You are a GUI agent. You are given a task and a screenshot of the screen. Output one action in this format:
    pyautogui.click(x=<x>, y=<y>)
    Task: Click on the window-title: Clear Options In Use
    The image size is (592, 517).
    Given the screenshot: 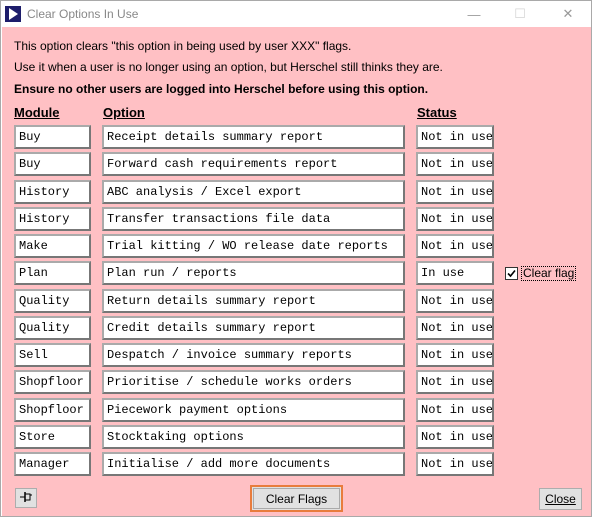 What is the action you would take?
    pyautogui.click(x=83, y=14)
    